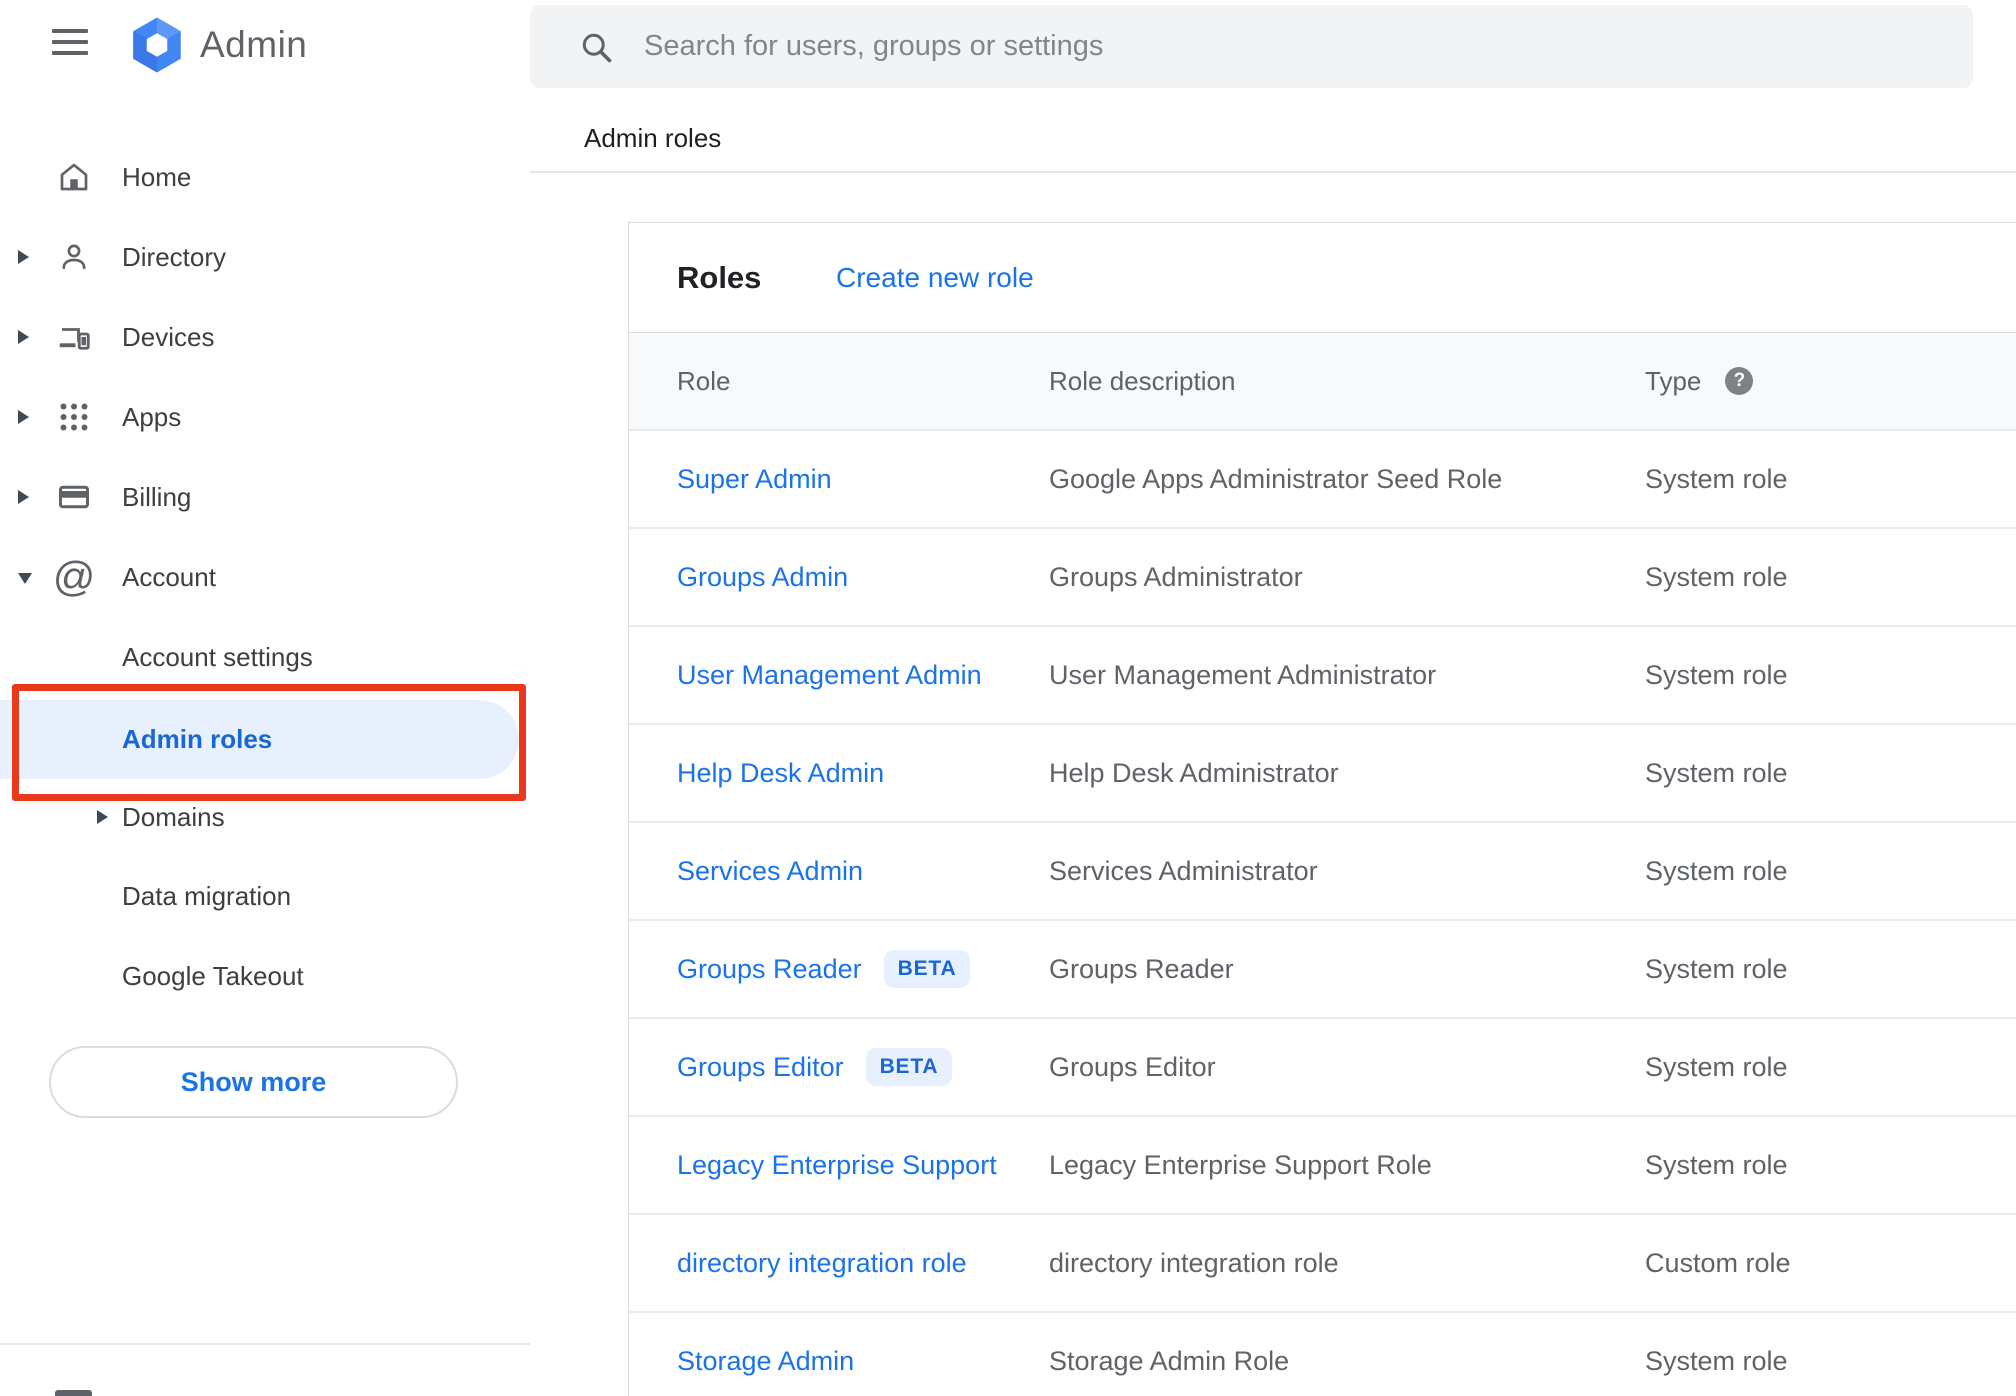 The width and height of the screenshot is (2016, 1396). Describe the element at coordinates (596, 47) in the screenshot. I see `search-icon` at that location.